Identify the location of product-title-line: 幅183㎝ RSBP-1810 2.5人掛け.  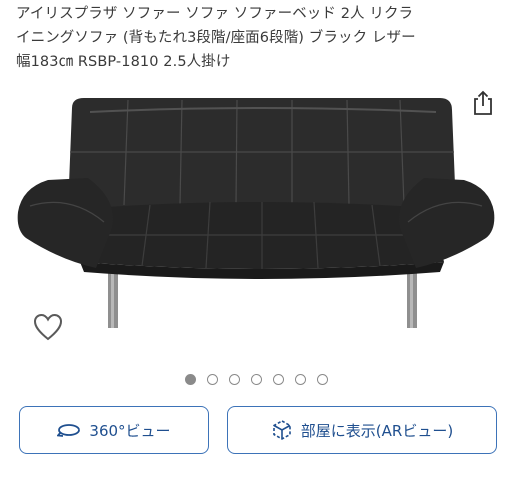
(123, 62).